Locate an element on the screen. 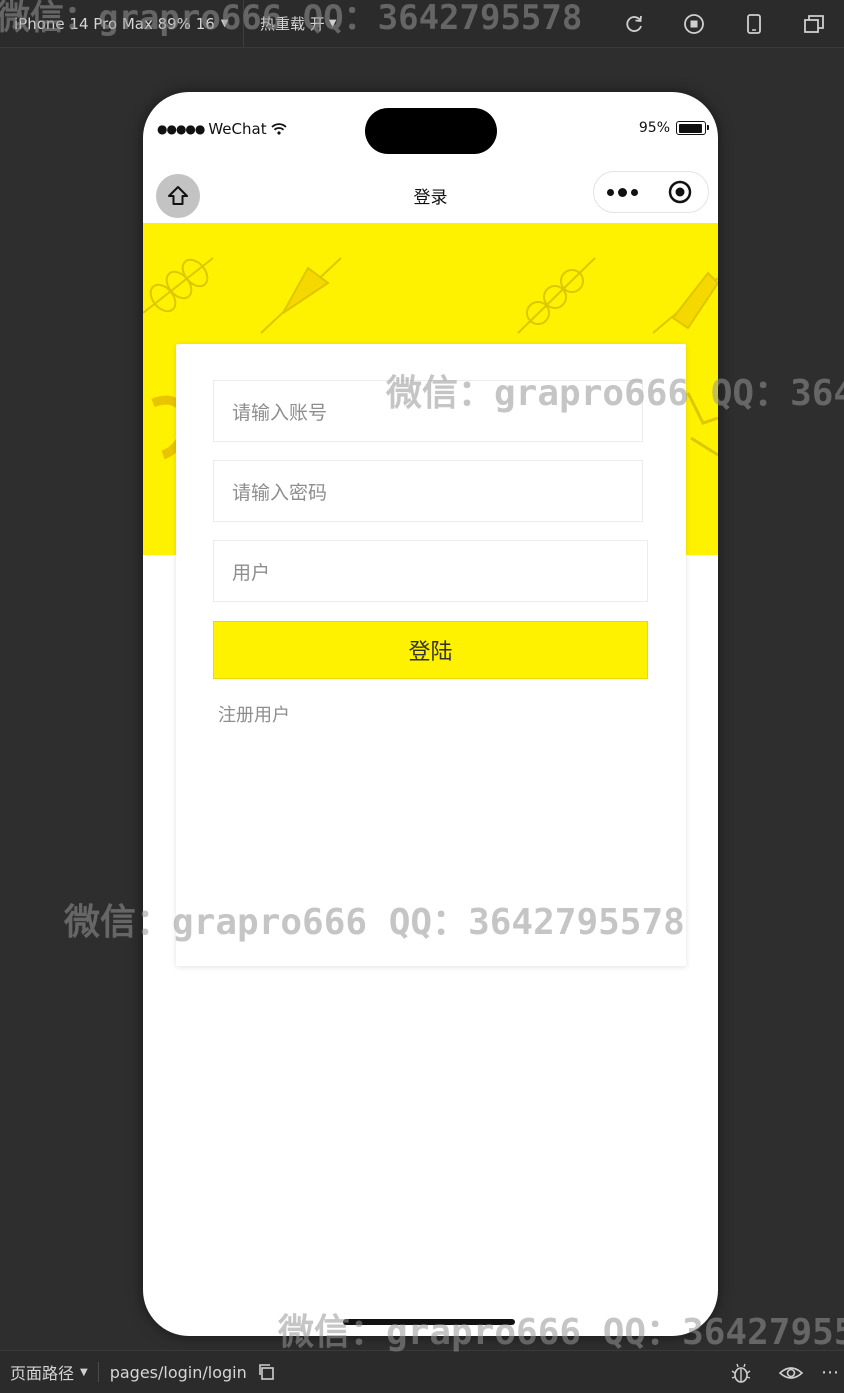 Image resolution: width=844 pixels, height=1393 pixels. carrier-label: WeChat is located at coordinates (237, 129).